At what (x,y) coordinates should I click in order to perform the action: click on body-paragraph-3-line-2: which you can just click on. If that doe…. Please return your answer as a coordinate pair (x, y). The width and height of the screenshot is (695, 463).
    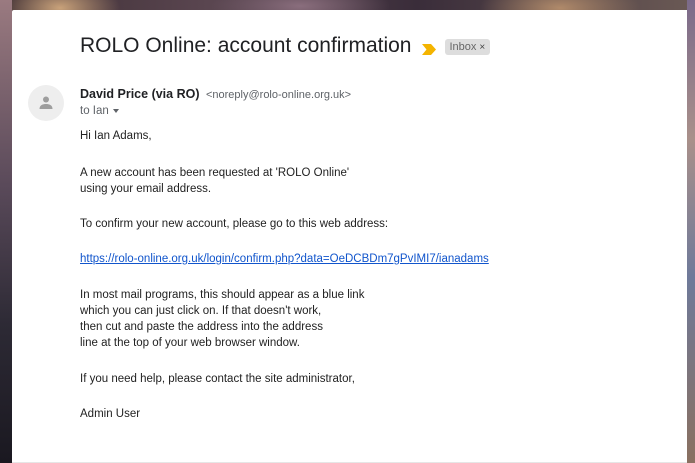
    Looking at the image, I should click on (201, 311).